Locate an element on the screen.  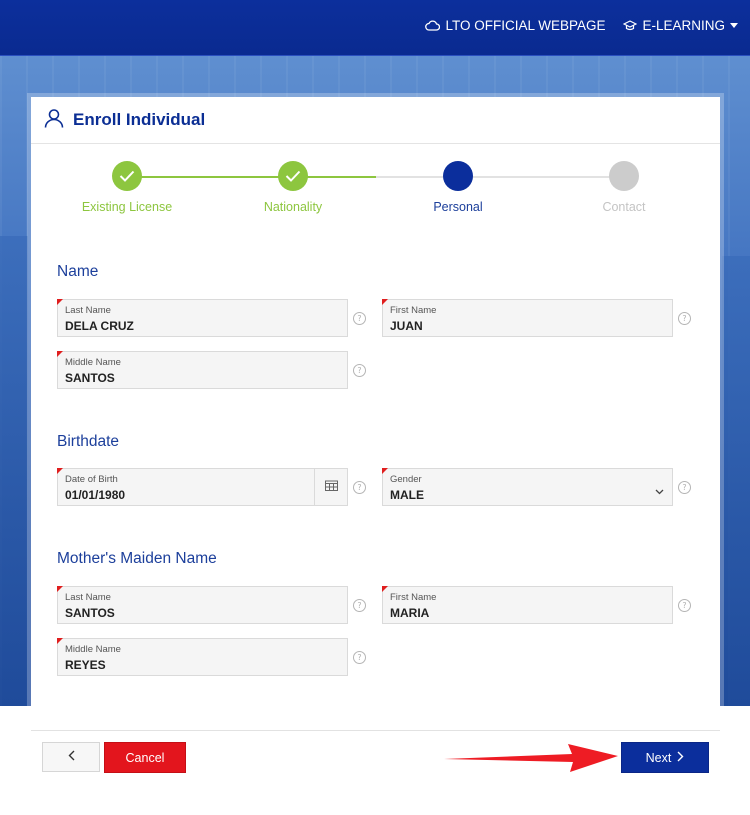
gender-select: Gender MALE is located at coordinates (527, 487).